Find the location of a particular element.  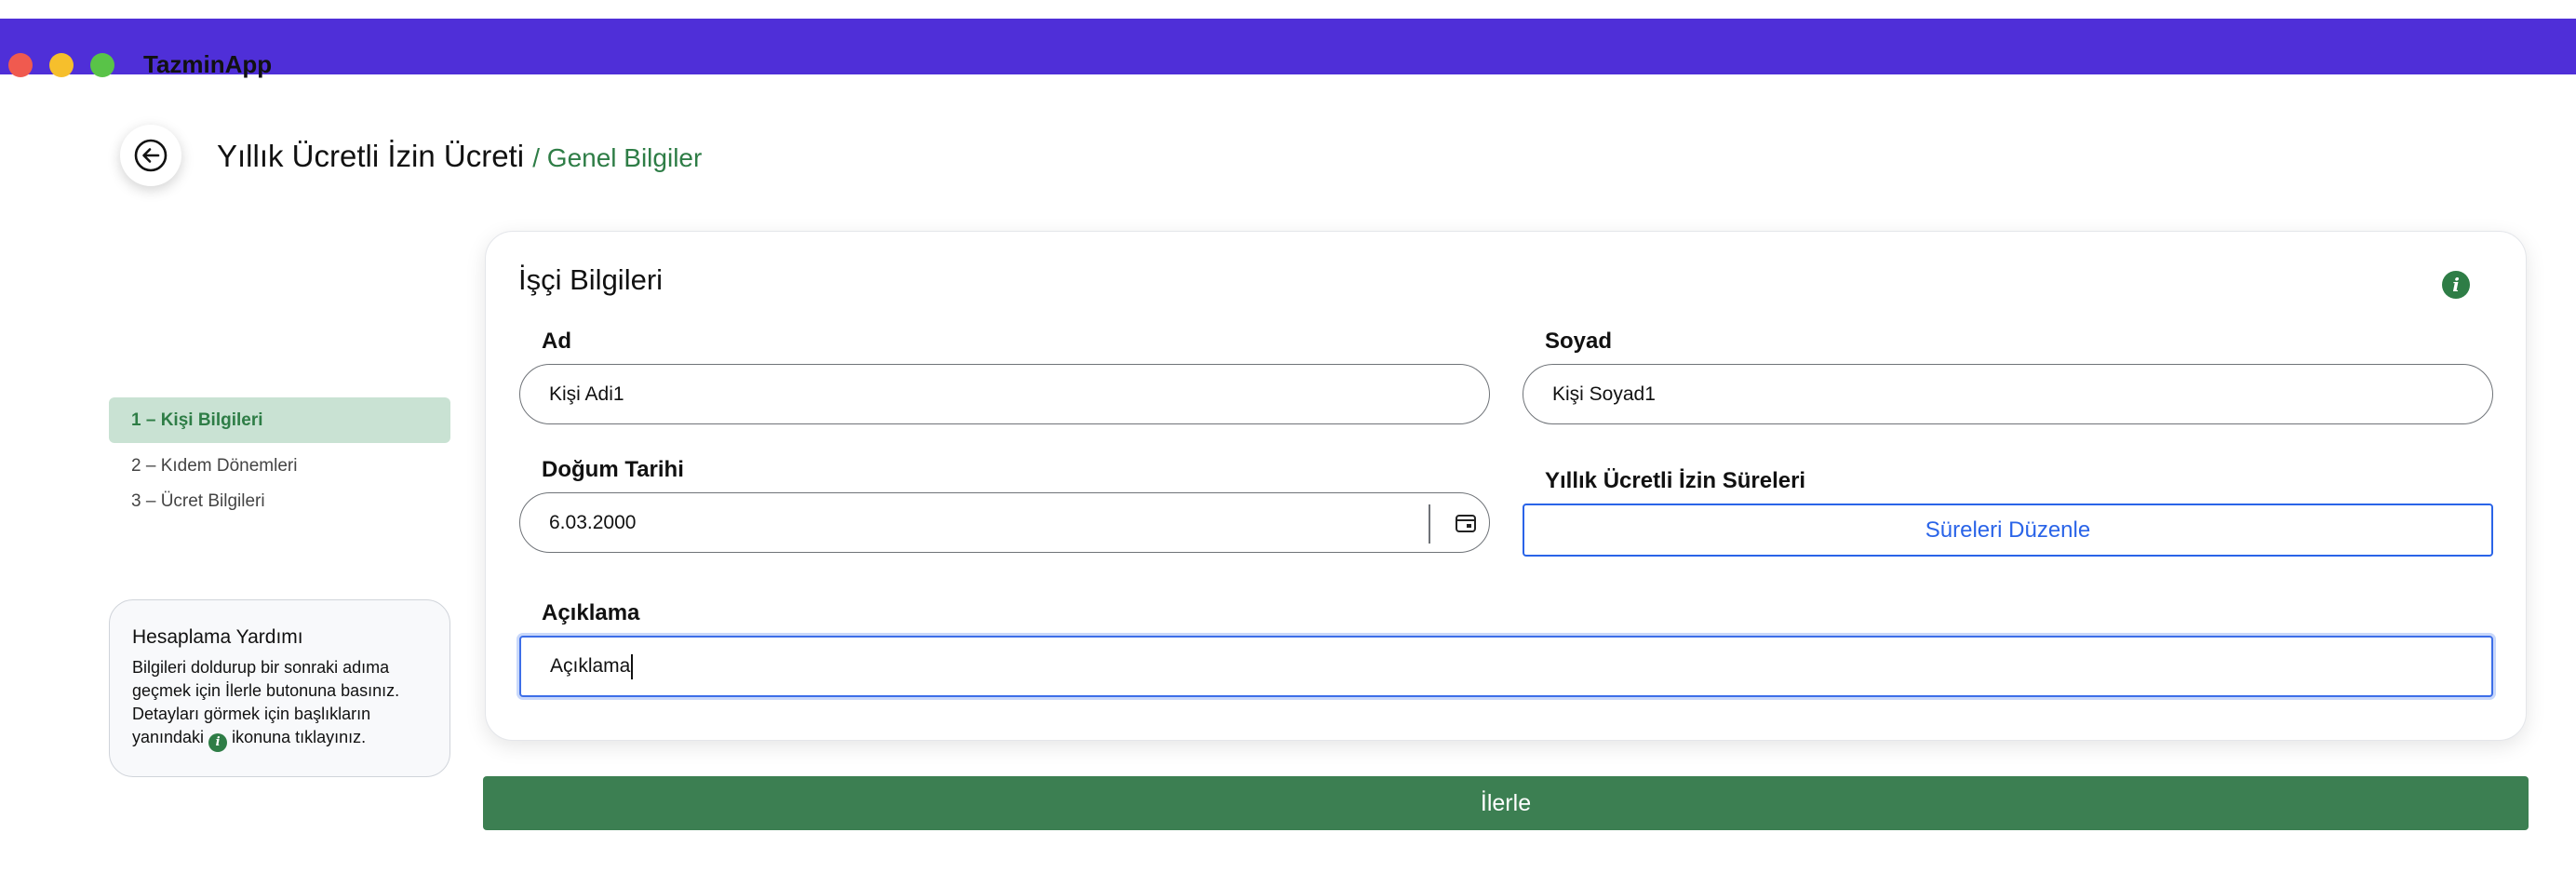

calendar-icon is located at coordinates (1466, 523).